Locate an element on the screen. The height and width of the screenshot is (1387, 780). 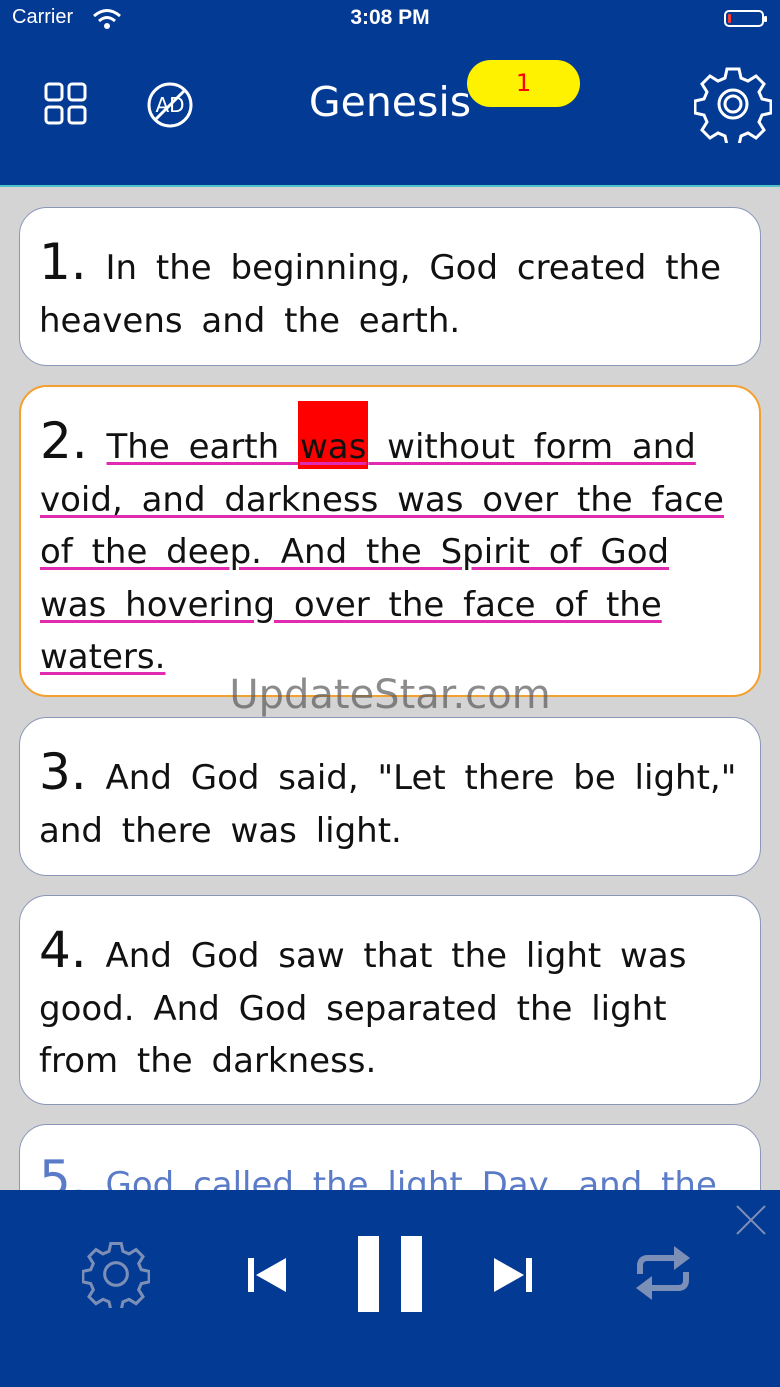
top-bar: Carrier 3:08 PM AD Genesis 1 is located at coordinates (390, 93).